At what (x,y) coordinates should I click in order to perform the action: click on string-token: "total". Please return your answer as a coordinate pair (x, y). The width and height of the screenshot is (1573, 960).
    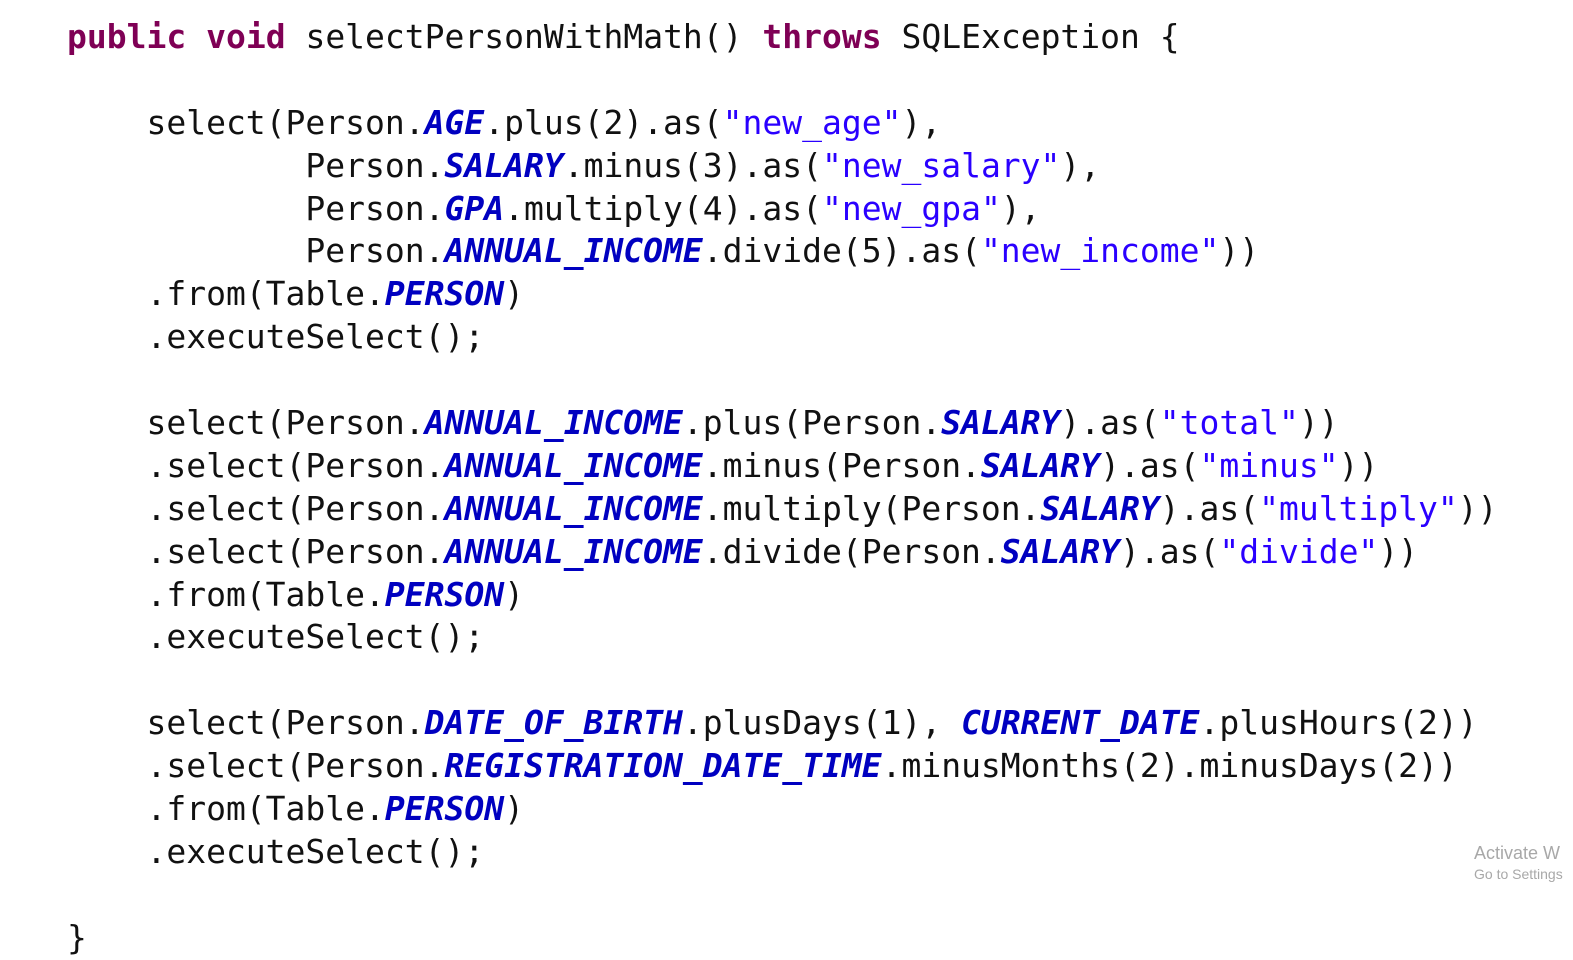
    Looking at the image, I should click on (1229, 423).